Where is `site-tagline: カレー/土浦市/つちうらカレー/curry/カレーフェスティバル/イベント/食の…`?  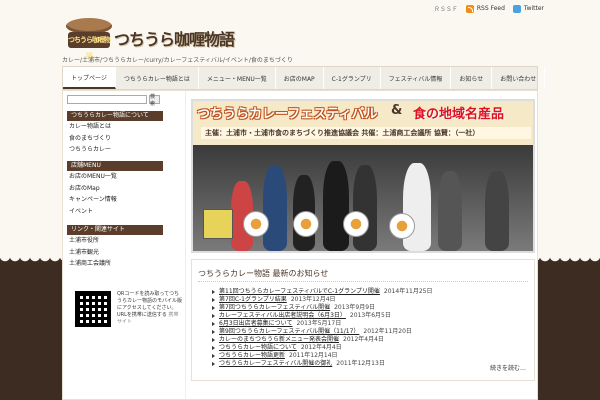
site-tagline: カレー/土浦市/つちうらカレー/curry/カレーフェスティバル/イベント/食の… is located at coordinates (177, 60).